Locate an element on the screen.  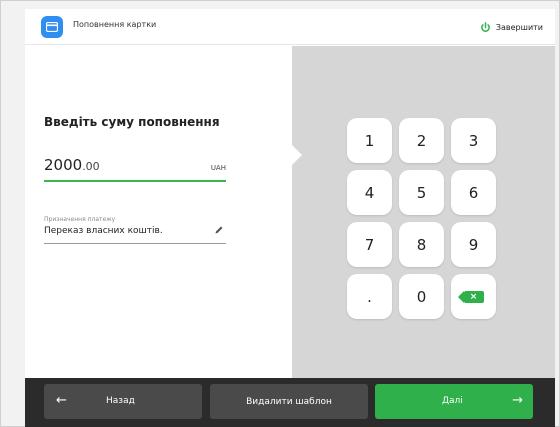
finish-button: Завершити is located at coordinates (511, 27).